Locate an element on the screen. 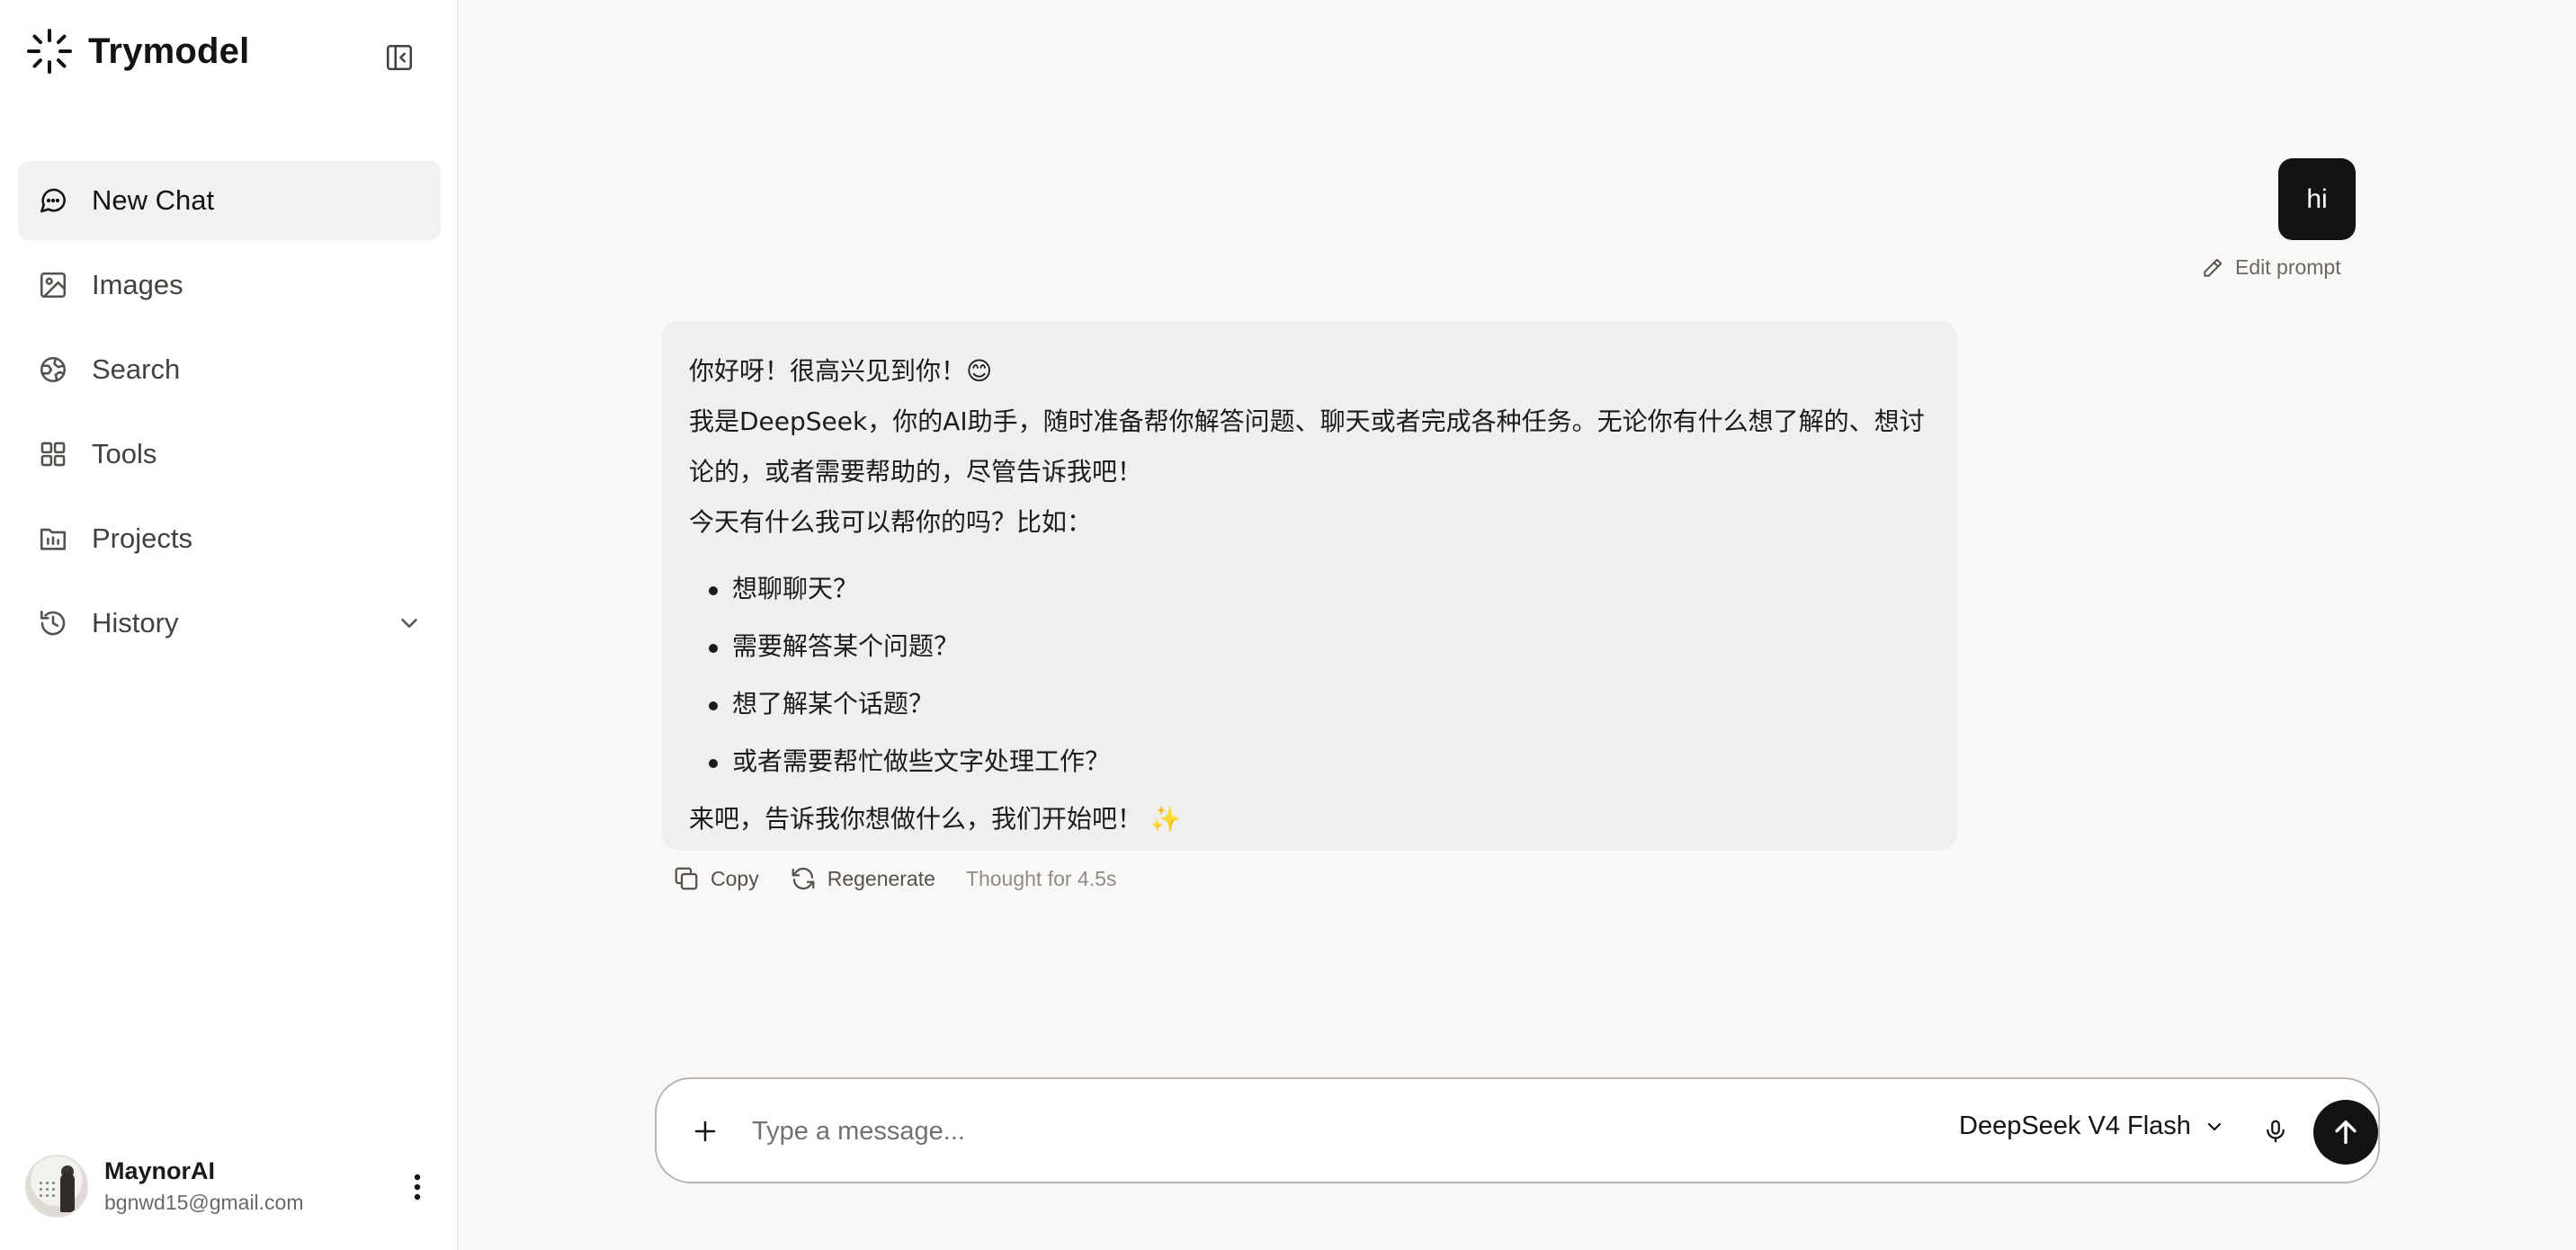  list-item: 需要解答某个问题？ is located at coordinates (1309, 646).